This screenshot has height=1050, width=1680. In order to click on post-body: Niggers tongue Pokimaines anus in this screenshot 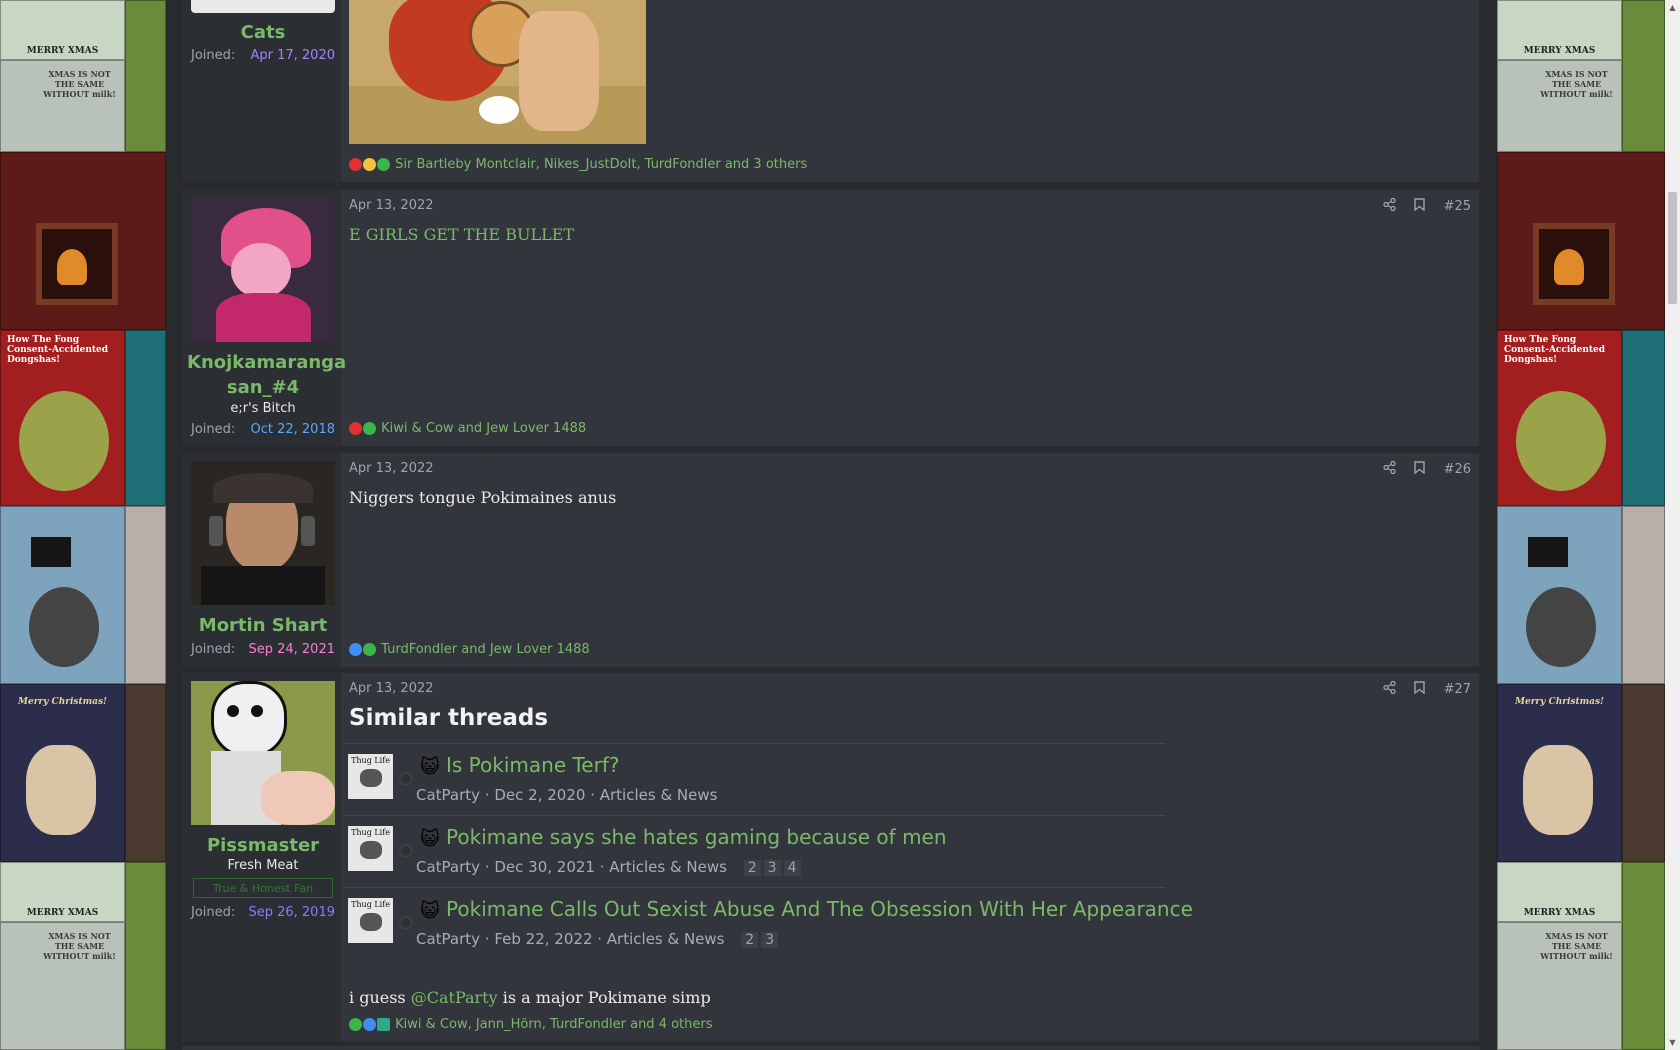, I will do `click(483, 497)`.